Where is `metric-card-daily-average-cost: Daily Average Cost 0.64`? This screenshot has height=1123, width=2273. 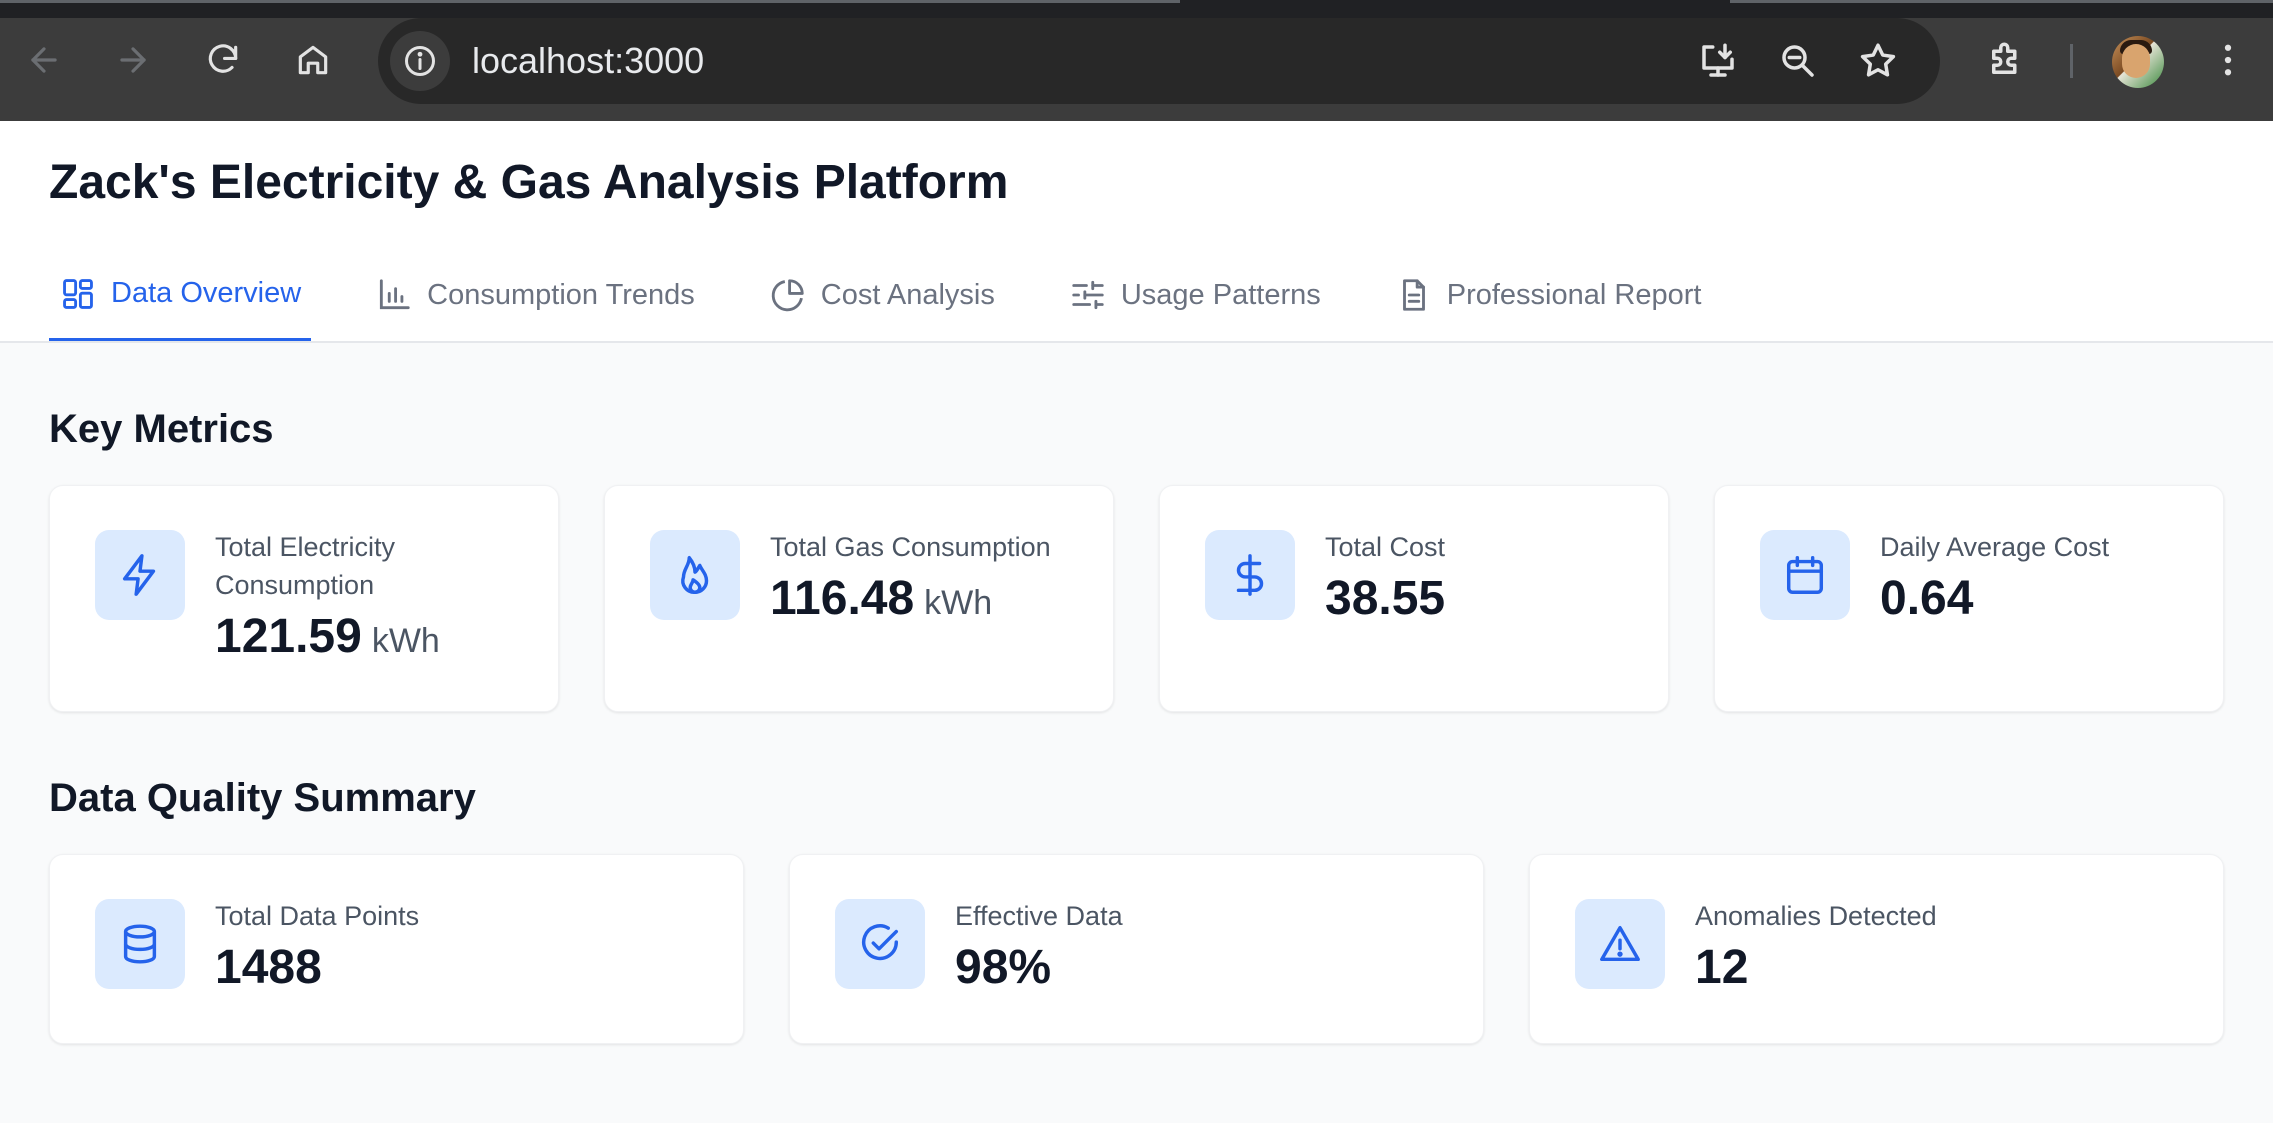
metric-card-daily-average-cost: Daily Average Cost 0.64 is located at coordinates (1969, 598).